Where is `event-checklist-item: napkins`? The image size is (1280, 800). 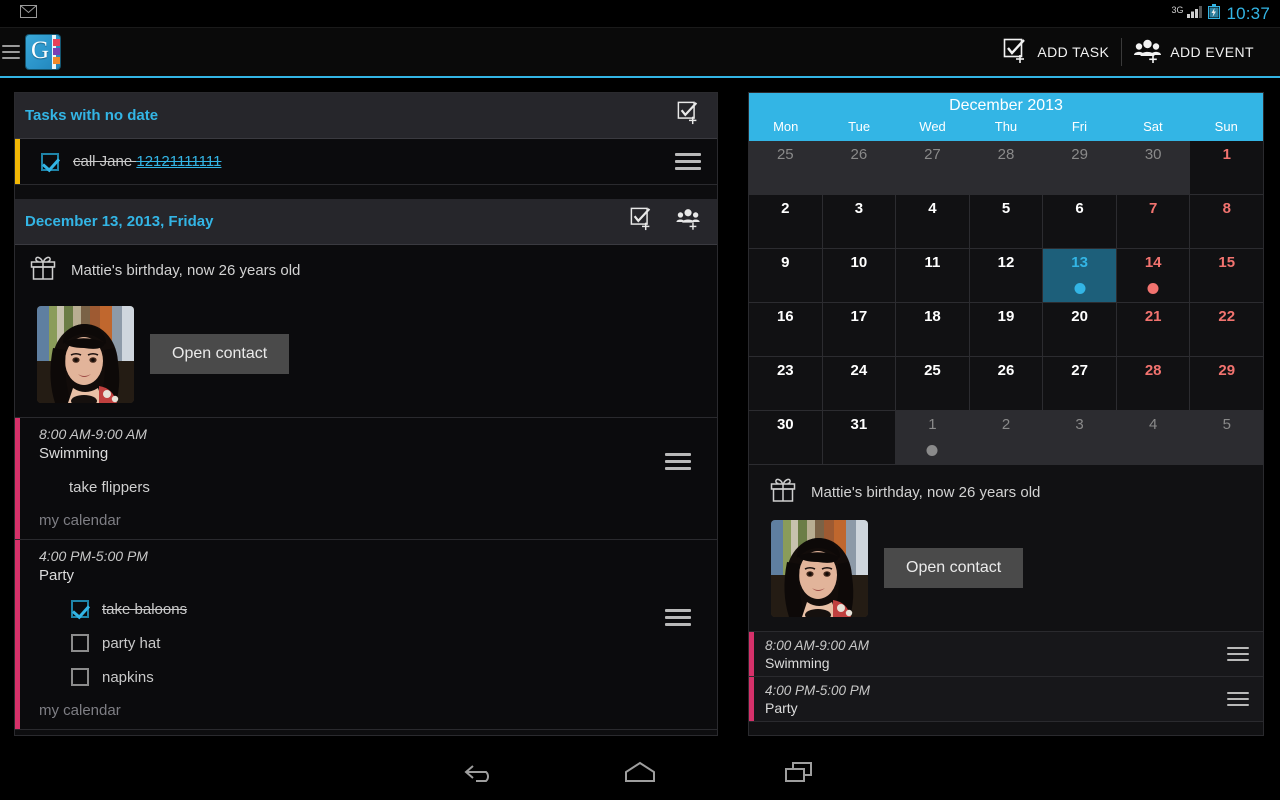 event-checklist-item: napkins is located at coordinates (368, 677).